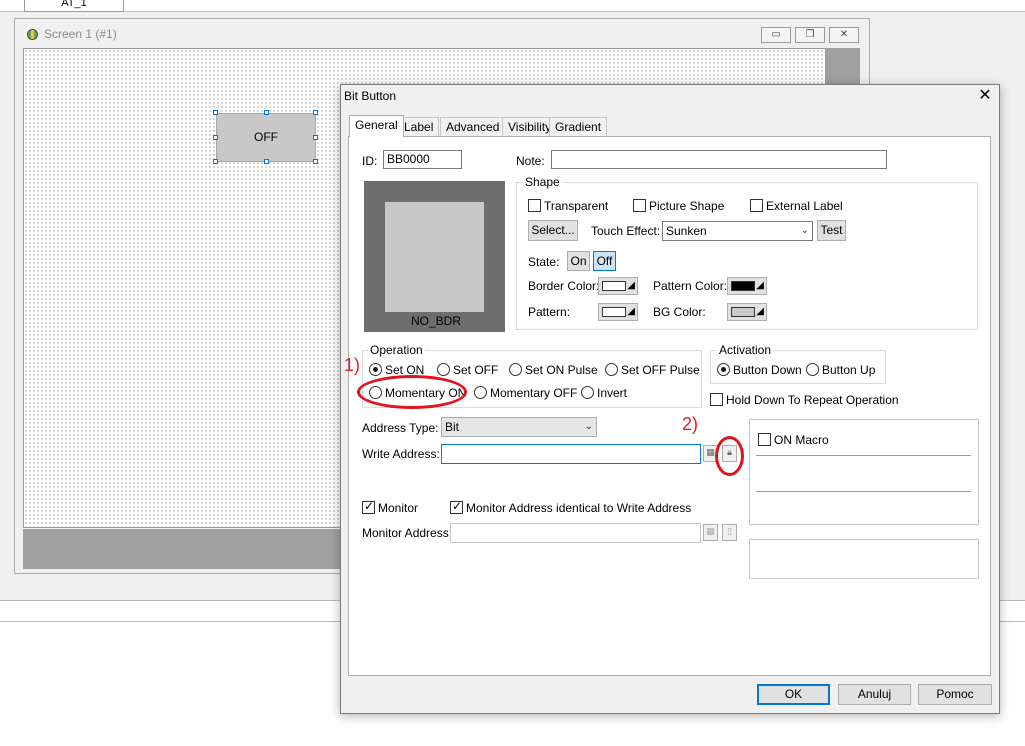 The height and width of the screenshot is (746, 1025). I want to click on macro-divider, so click(863, 455).